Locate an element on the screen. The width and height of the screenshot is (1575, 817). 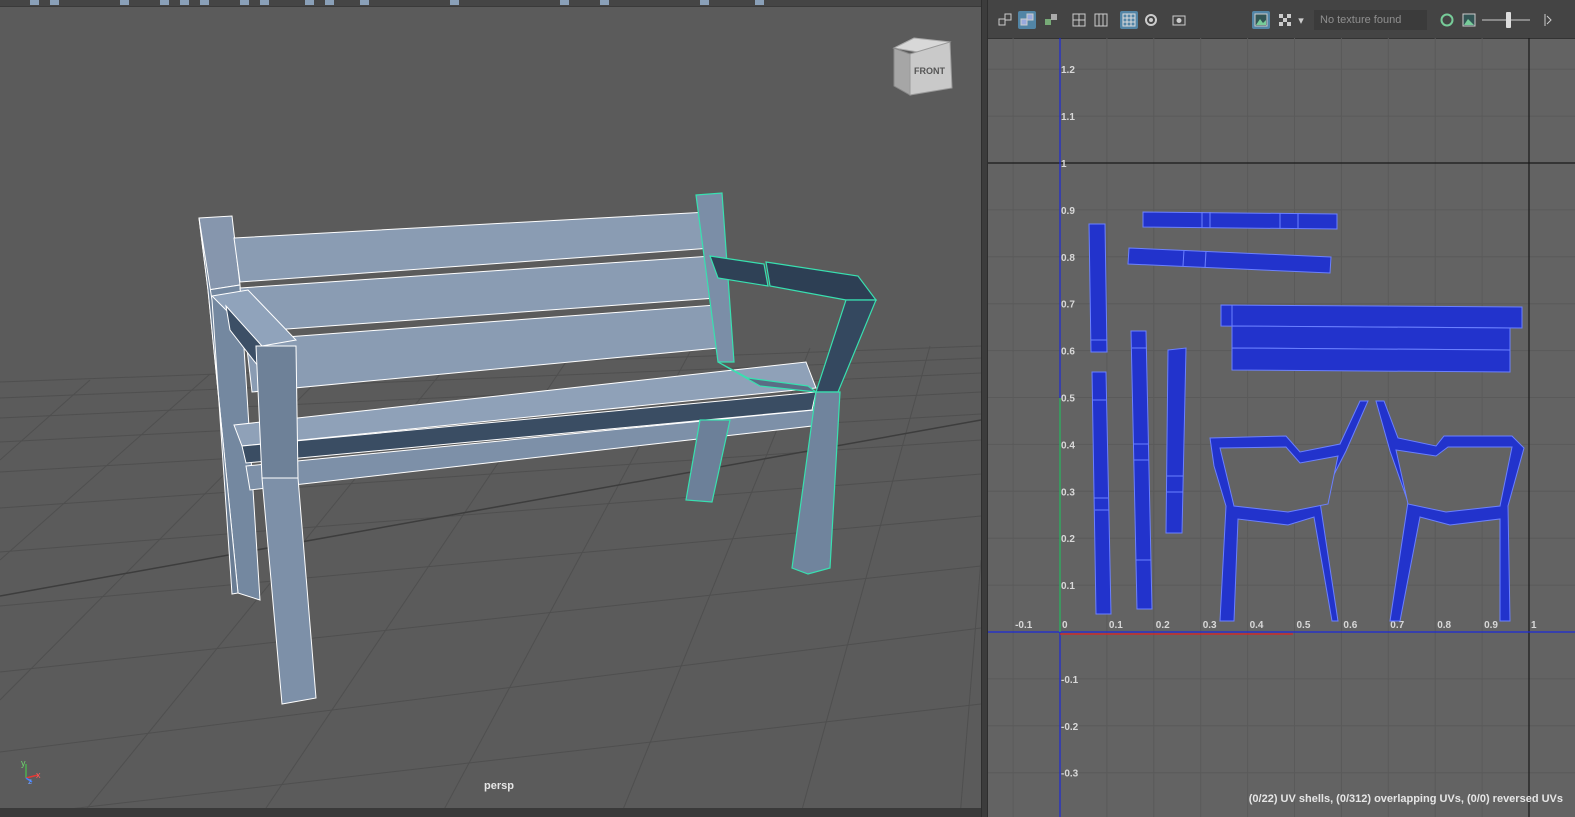
checker-icon is located at coordinates (1285, 20).